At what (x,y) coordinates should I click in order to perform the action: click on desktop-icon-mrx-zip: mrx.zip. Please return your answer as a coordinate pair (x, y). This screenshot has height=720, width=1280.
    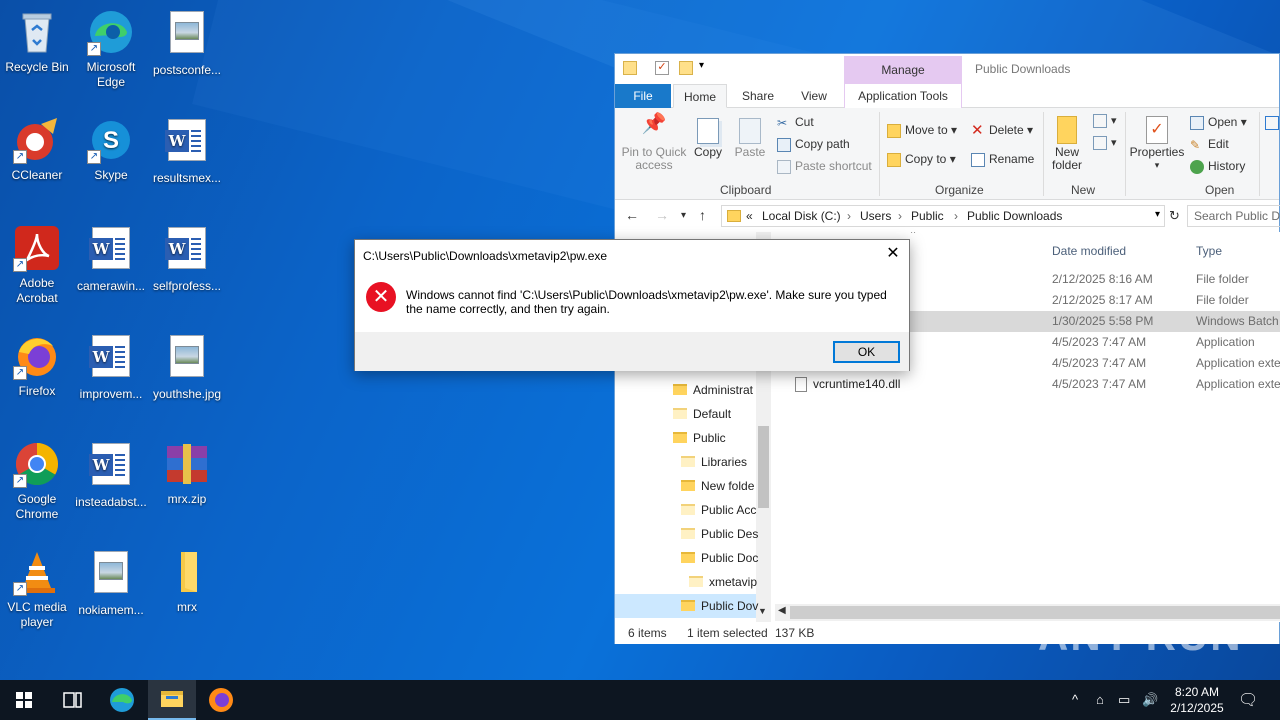
    Looking at the image, I should click on (187, 473).